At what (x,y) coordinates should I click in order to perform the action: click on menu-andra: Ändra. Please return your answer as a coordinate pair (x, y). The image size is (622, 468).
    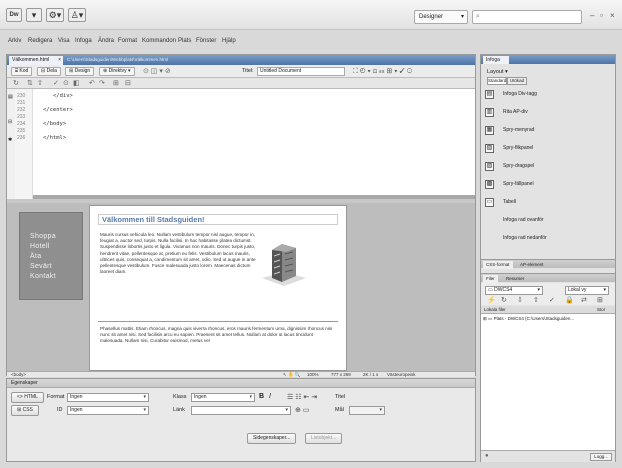
    Looking at the image, I should click on (106, 41).